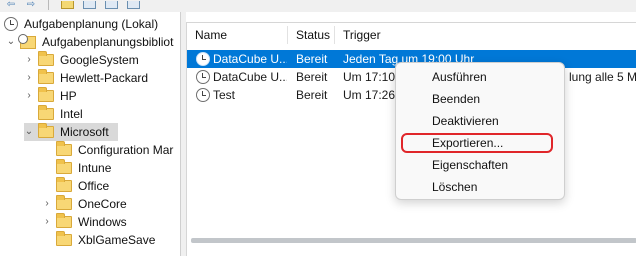 The image size is (636, 256). I want to click on help-icon, so click(111, 5).